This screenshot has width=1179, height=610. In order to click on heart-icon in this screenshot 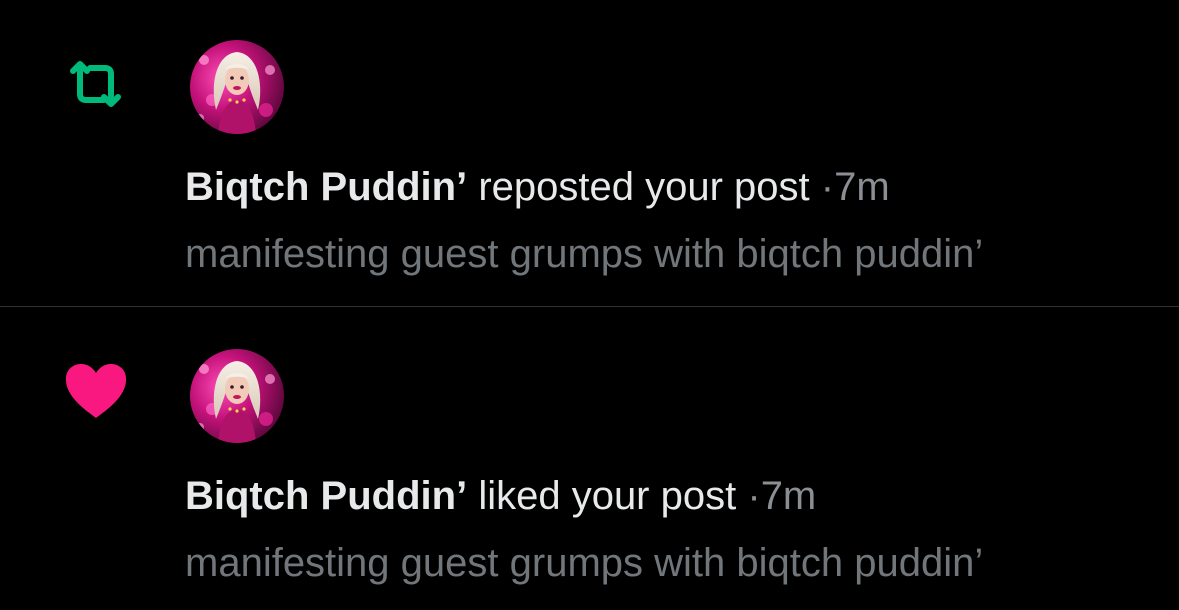, I will do `click(96, 392)`.